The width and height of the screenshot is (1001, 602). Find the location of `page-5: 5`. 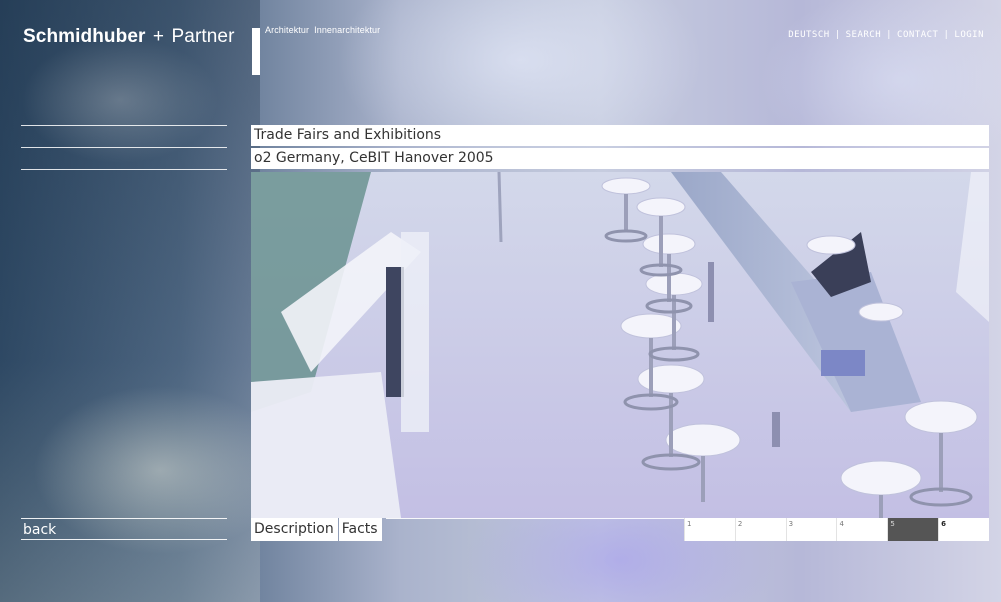

page-5: 5 is located at coordinates (913, 529).